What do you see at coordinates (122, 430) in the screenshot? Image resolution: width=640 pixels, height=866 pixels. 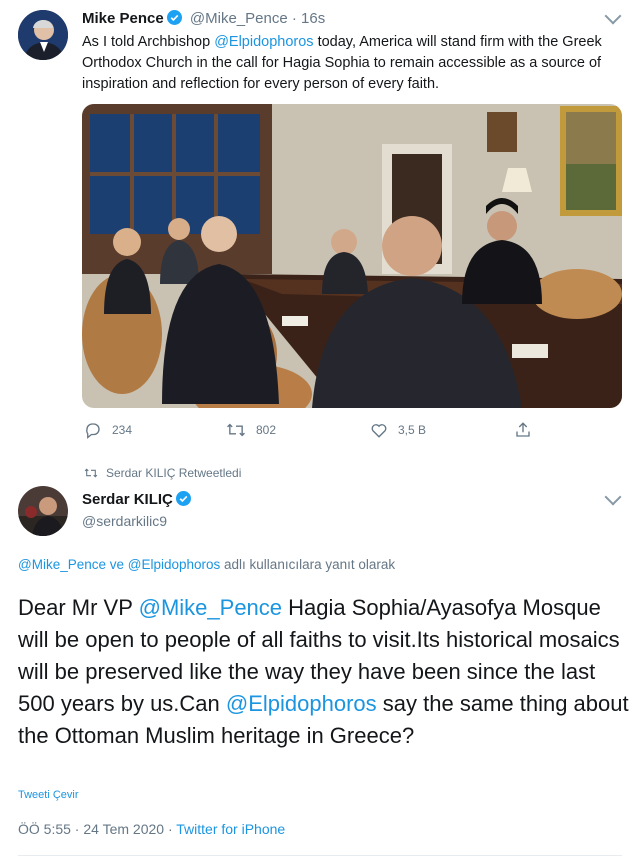 I see `reply-count: 234` at bounding box center [122, 430].